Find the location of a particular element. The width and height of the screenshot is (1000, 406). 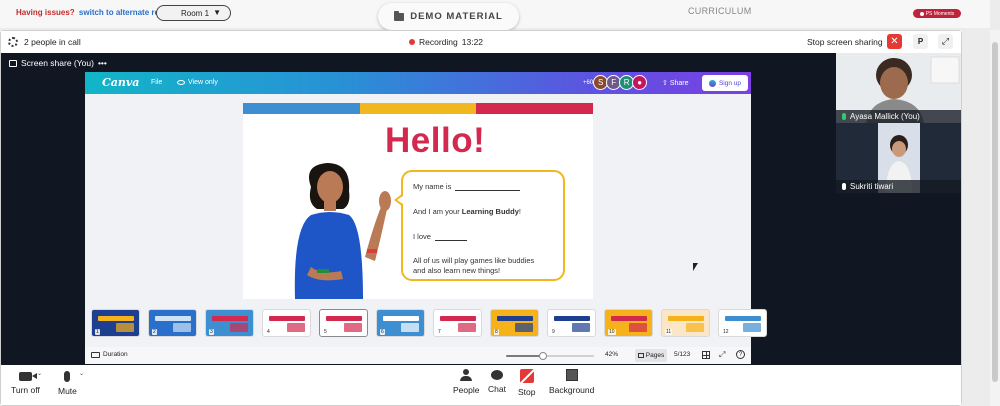

mute-button: Mute is located at coordinates (67, 382).